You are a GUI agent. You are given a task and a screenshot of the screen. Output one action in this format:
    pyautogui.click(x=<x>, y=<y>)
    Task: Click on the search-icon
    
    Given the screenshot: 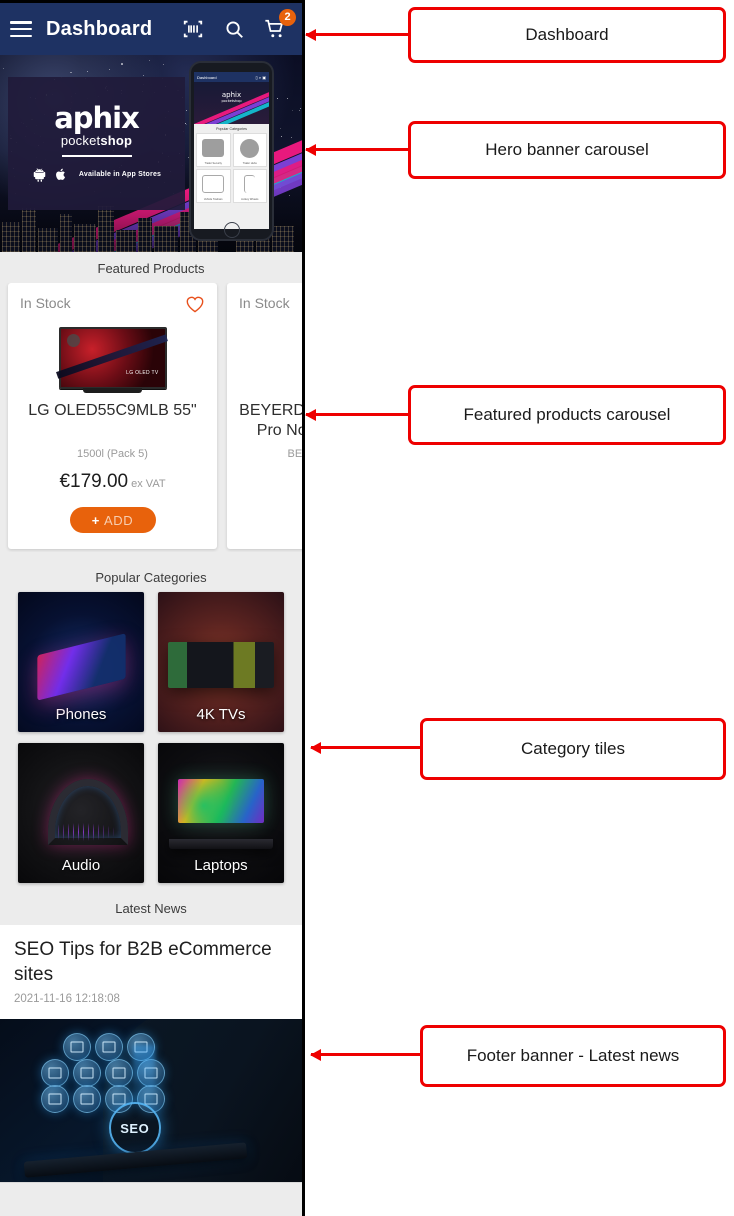 What is the action you would take?
    pyautogui.click(x=234, y=29)
    